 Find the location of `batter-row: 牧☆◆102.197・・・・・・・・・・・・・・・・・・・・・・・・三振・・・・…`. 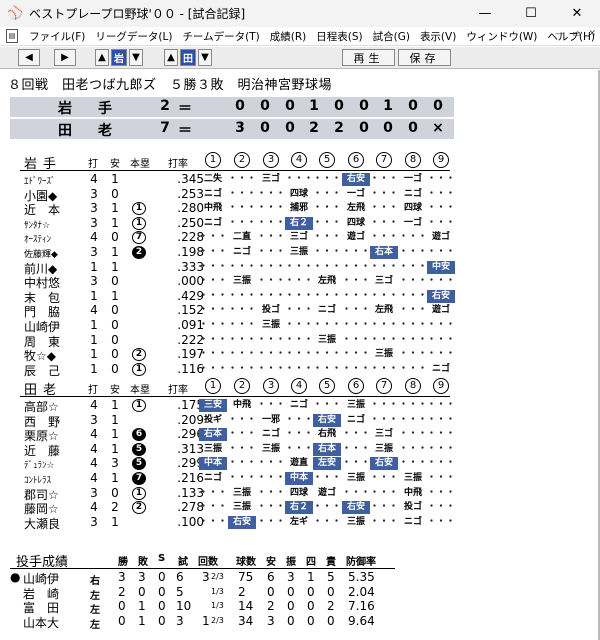

batter-row: 牧☆◆102.197・・・・・・・・・・・・・・・・・・・・・・・・三振・・・・… is located at coordinates (240, 355).